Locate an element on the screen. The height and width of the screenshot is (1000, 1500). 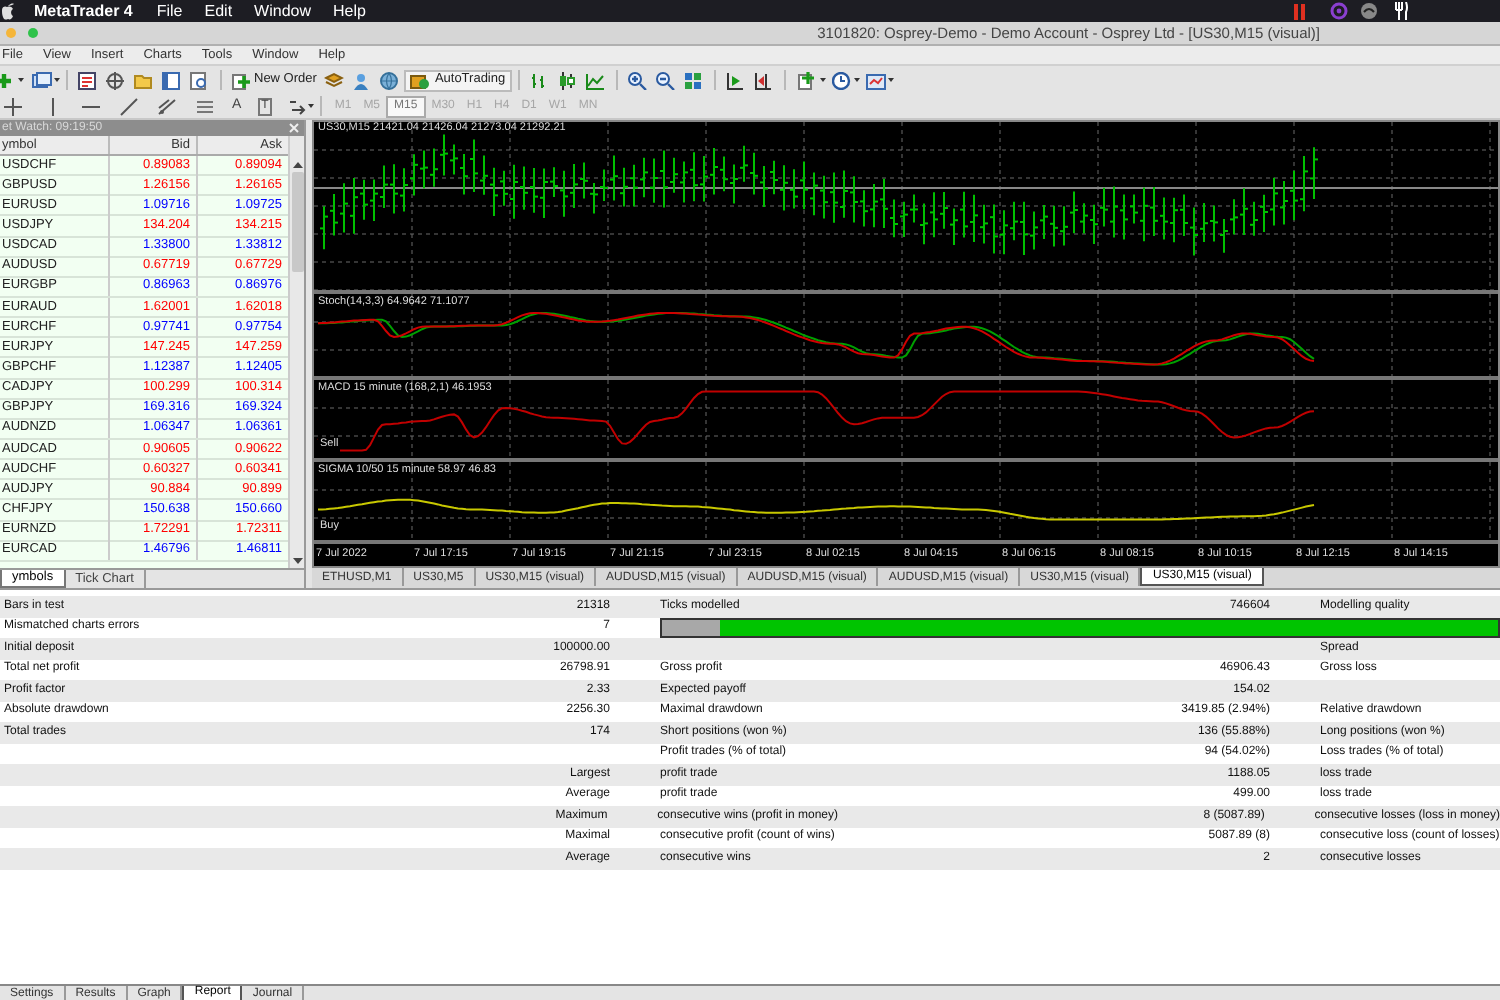
ring-icon is located at coordinates (1339, 11).